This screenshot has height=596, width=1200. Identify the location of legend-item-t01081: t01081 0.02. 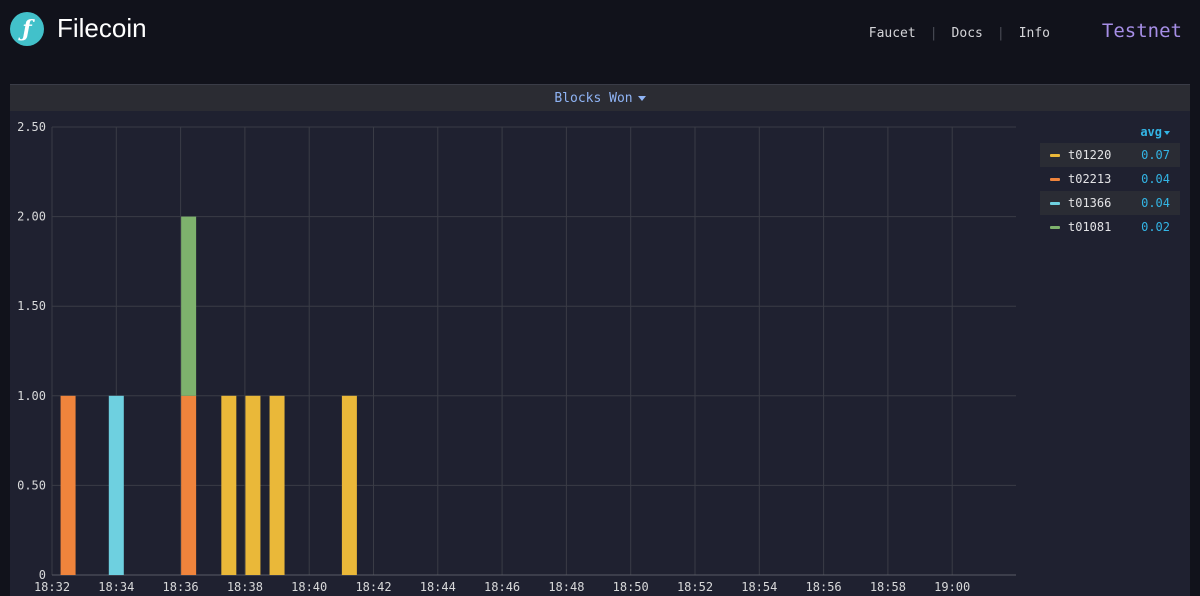
(1110, 227).